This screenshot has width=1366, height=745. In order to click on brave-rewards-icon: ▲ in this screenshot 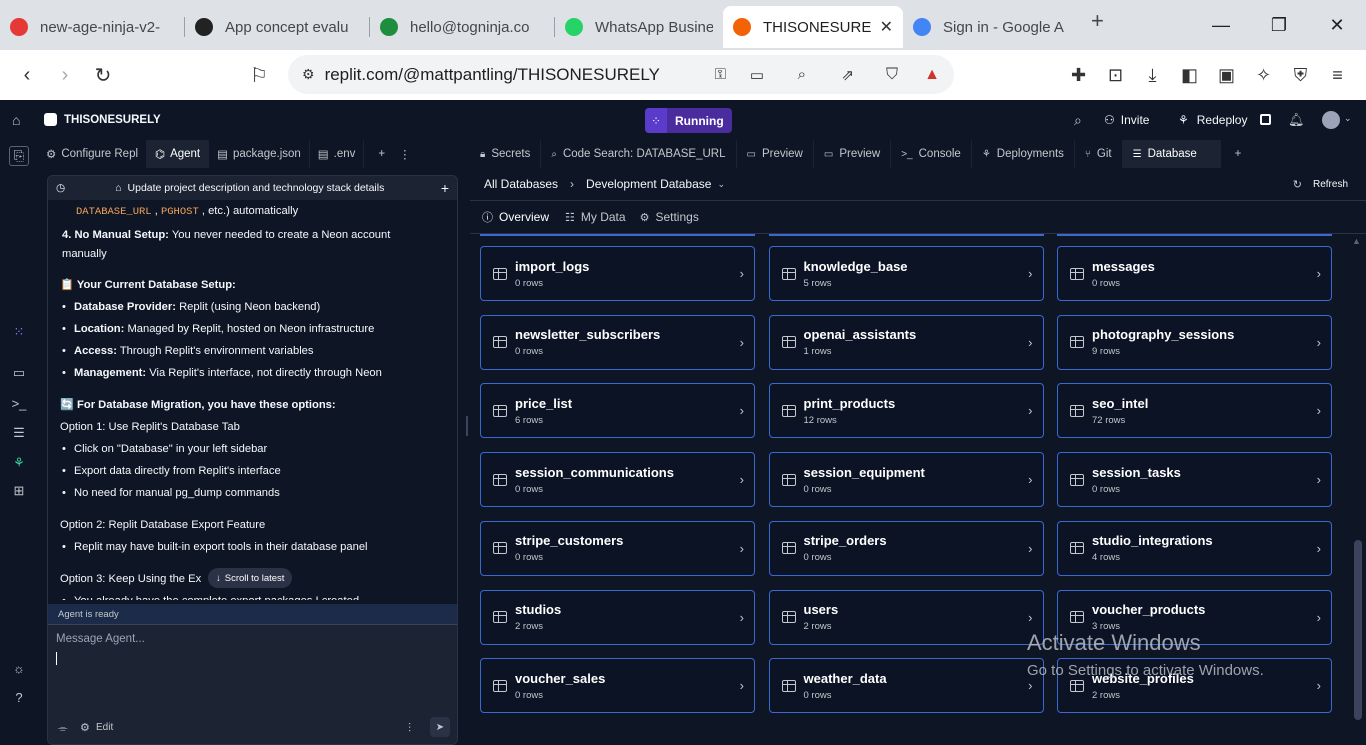, I will do `click(932, 75)`.